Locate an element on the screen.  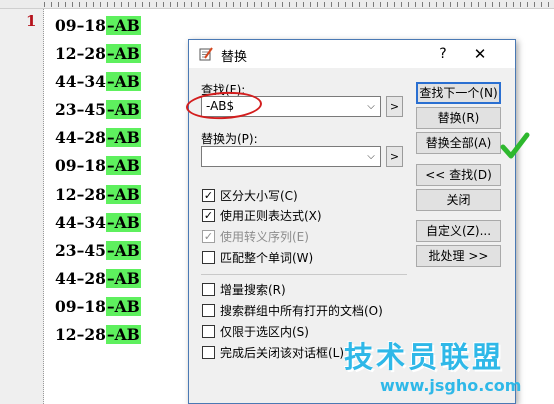
line-number-gutter is located at coordinates (22, 206).